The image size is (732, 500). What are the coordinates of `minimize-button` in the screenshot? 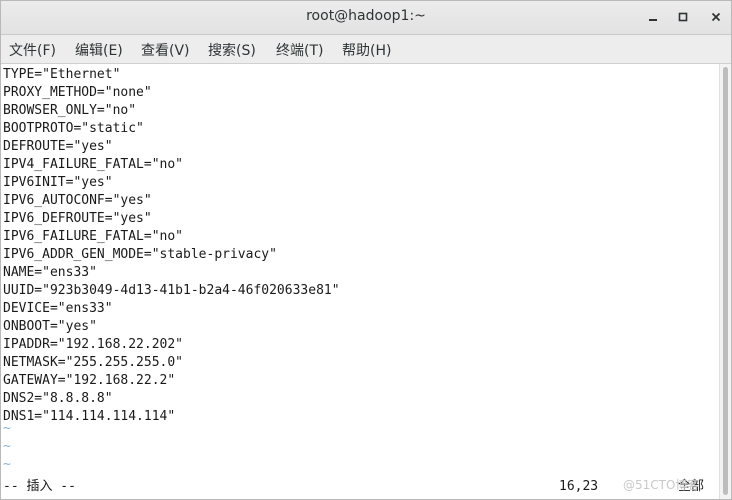 It's located at (653, 17).